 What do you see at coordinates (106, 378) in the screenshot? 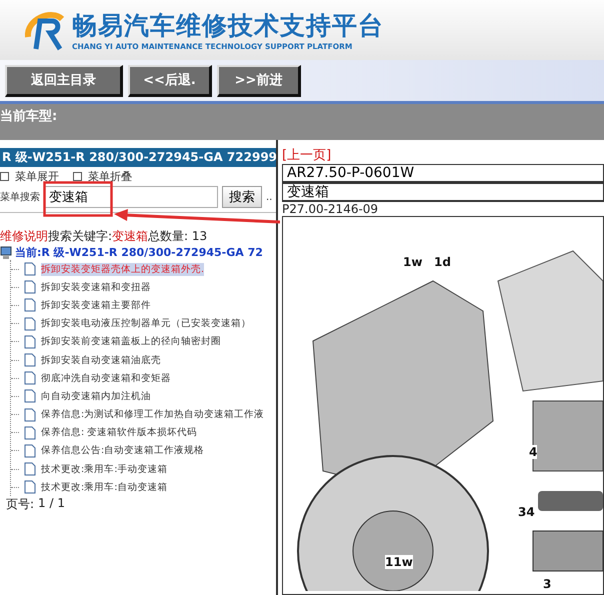
I see `tree-item: 彻底冲洗自动变速箱和变矩器` at bounding box center [106, 378].